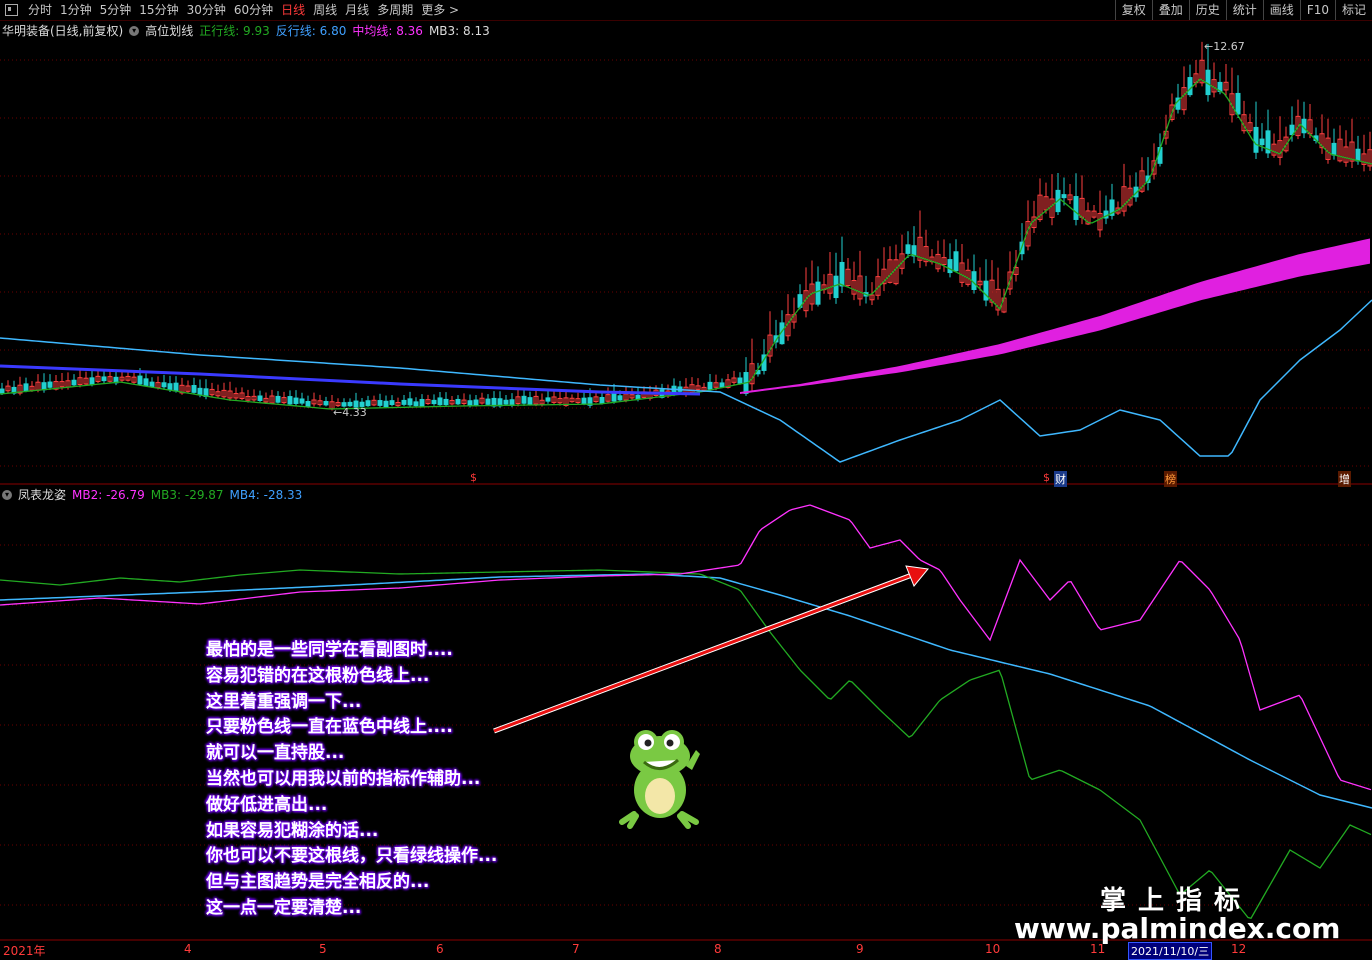 The width and height of the screenshot is (1372, 960). Describe the element at coordinates (440, 949) in the screenshot. I see `time-axis-label: 6` at that location.